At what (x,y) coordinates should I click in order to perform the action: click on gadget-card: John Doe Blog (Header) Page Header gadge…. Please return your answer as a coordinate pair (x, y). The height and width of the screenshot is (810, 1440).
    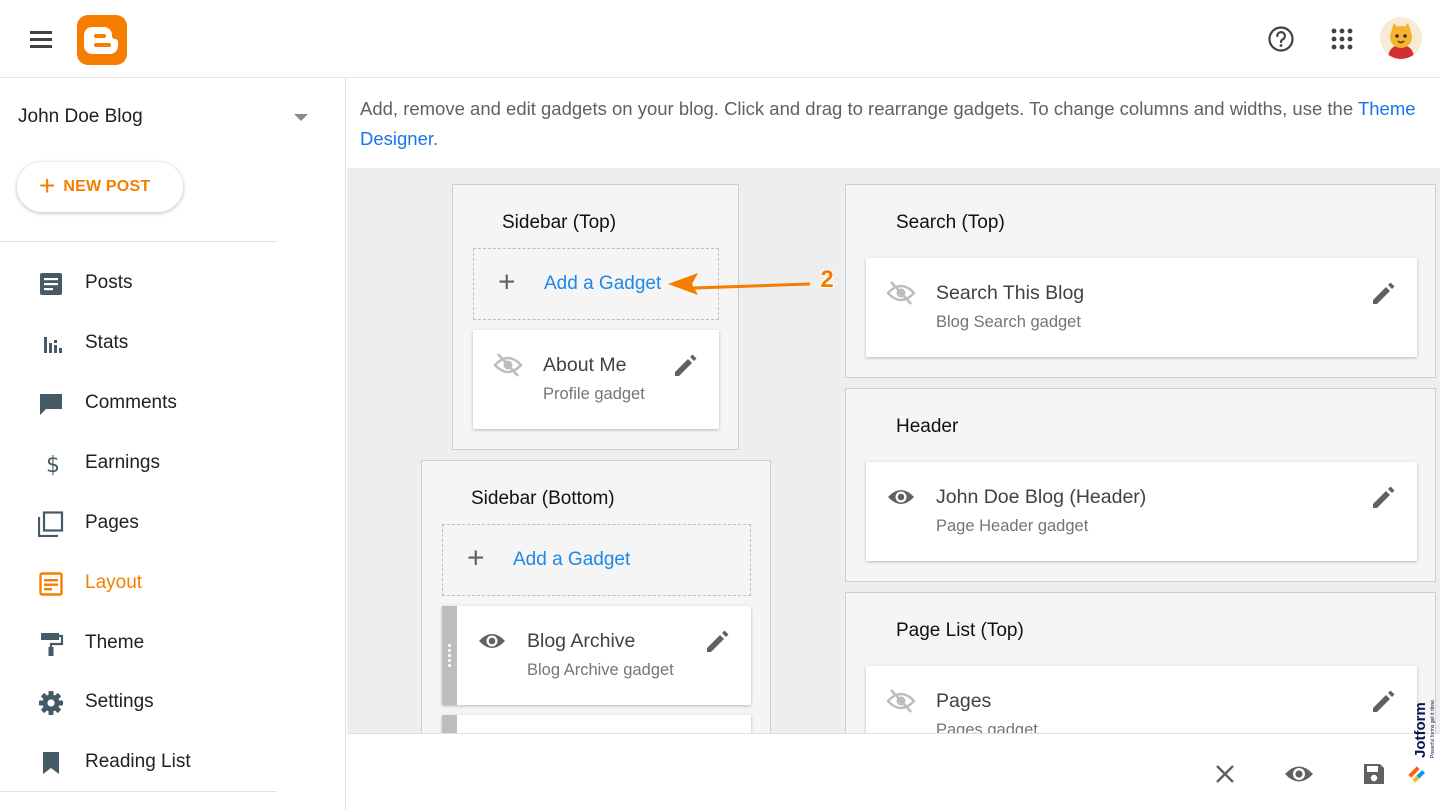
    Looking at the image, I should click on (1141, 511).